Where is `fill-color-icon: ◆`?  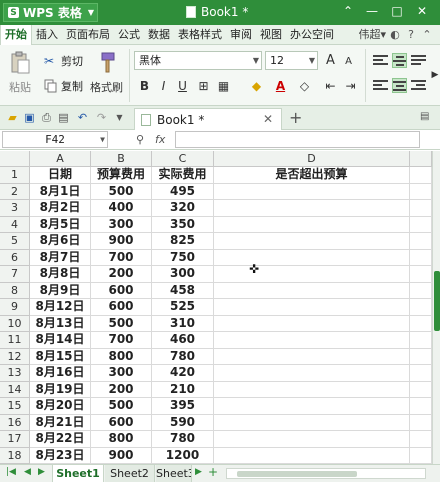
fill-color-icon: ◆ is located at coordinates (256, 86).